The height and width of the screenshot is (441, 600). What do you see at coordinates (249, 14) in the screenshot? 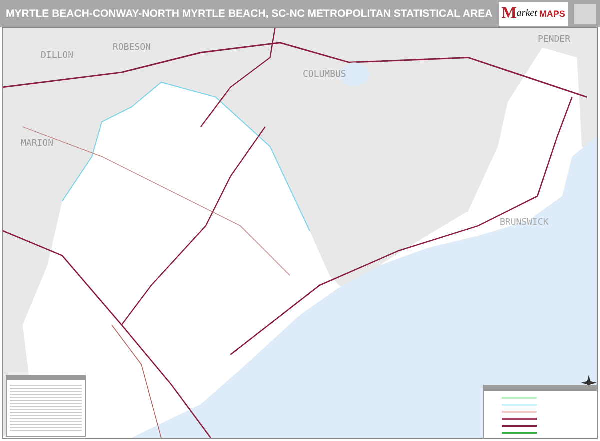
I see `map-title: MYRTLE BEACH-CONWAY-NORTH MYRTLE BEACH, SC-NC METROPOLITAN STATISTICAL AREA` at bounding box center [249, 14].